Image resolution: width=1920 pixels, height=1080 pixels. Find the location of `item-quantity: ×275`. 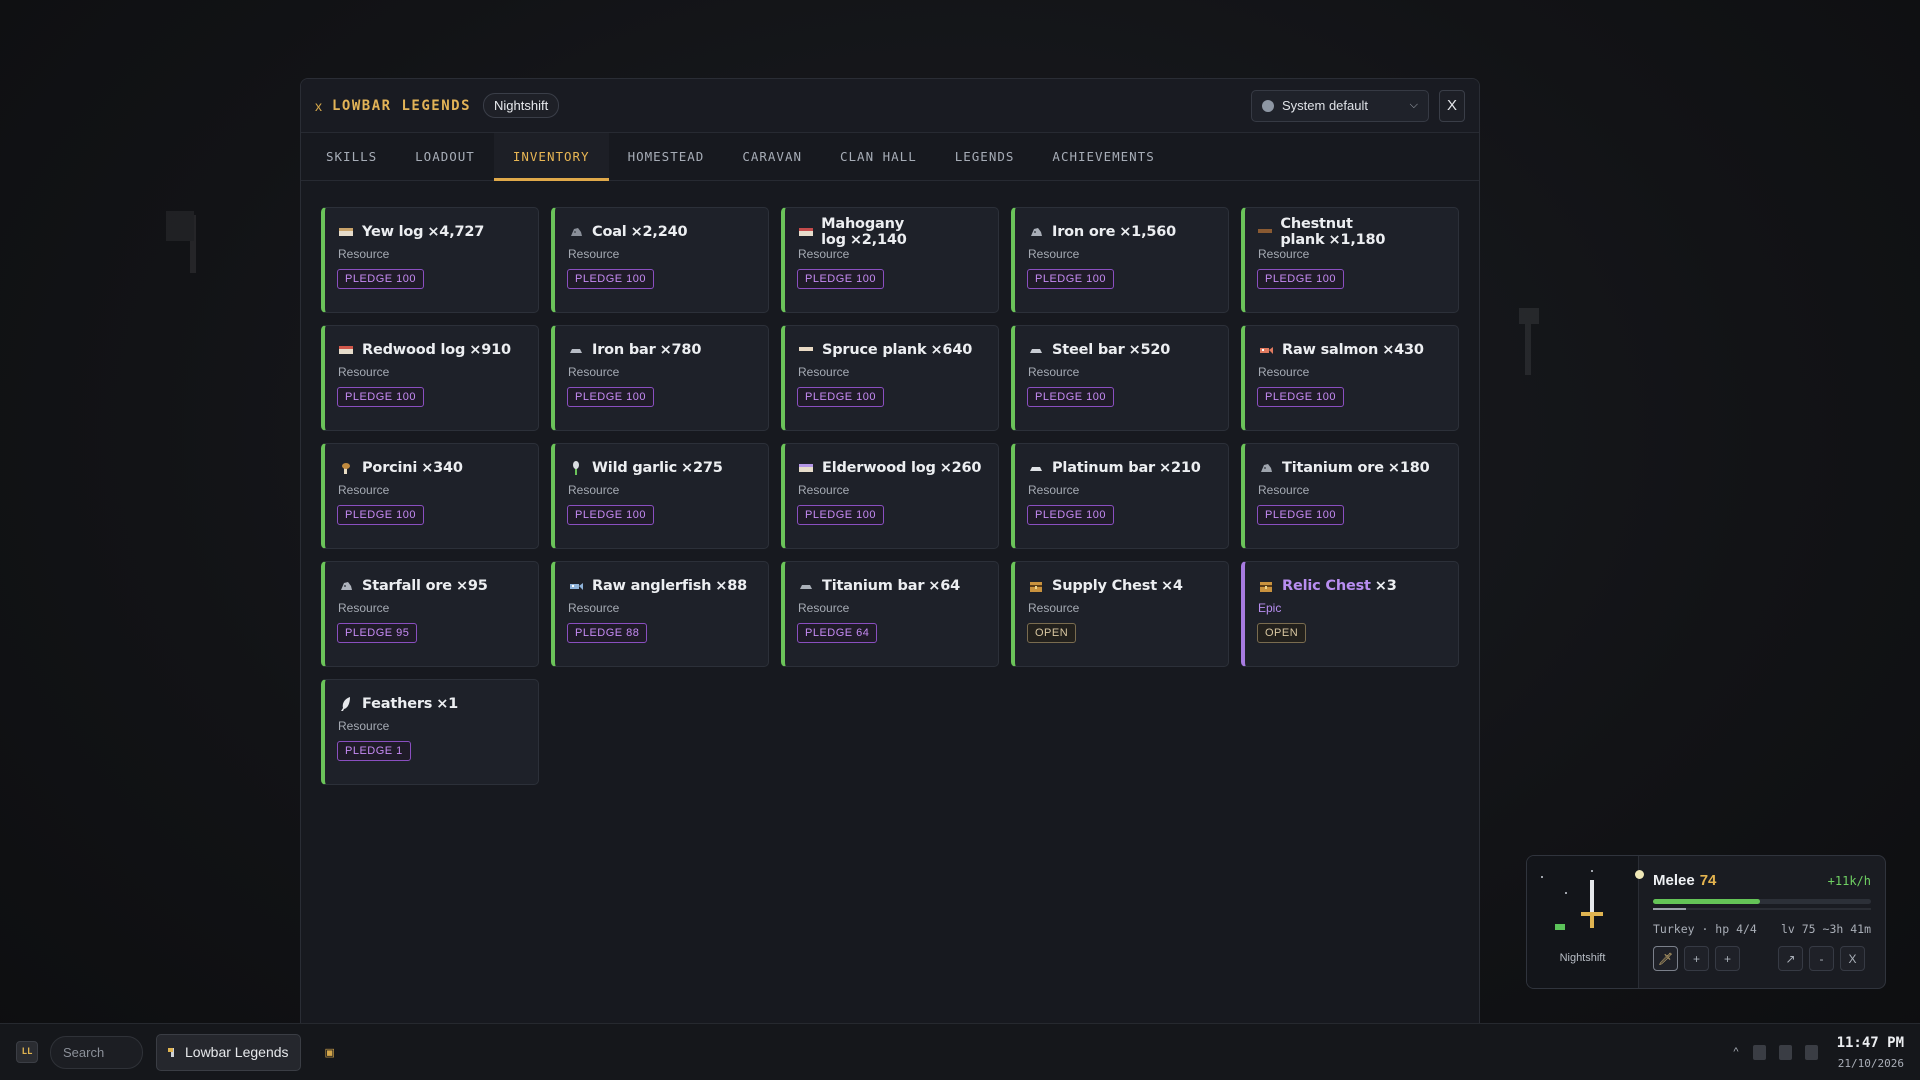

item-quantity: ×275 is located at coordinates (702, 468).